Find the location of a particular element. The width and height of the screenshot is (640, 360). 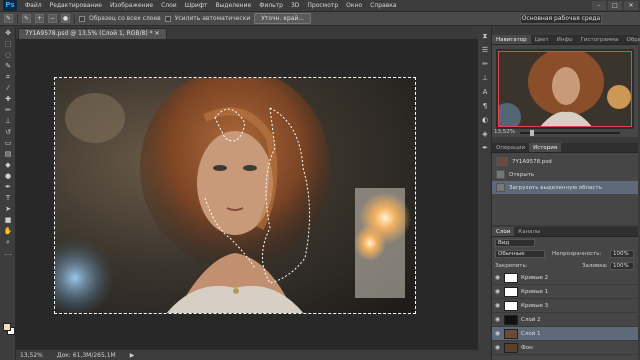

tab-histogram: Гистограмма is located at coordinates (600, 39).